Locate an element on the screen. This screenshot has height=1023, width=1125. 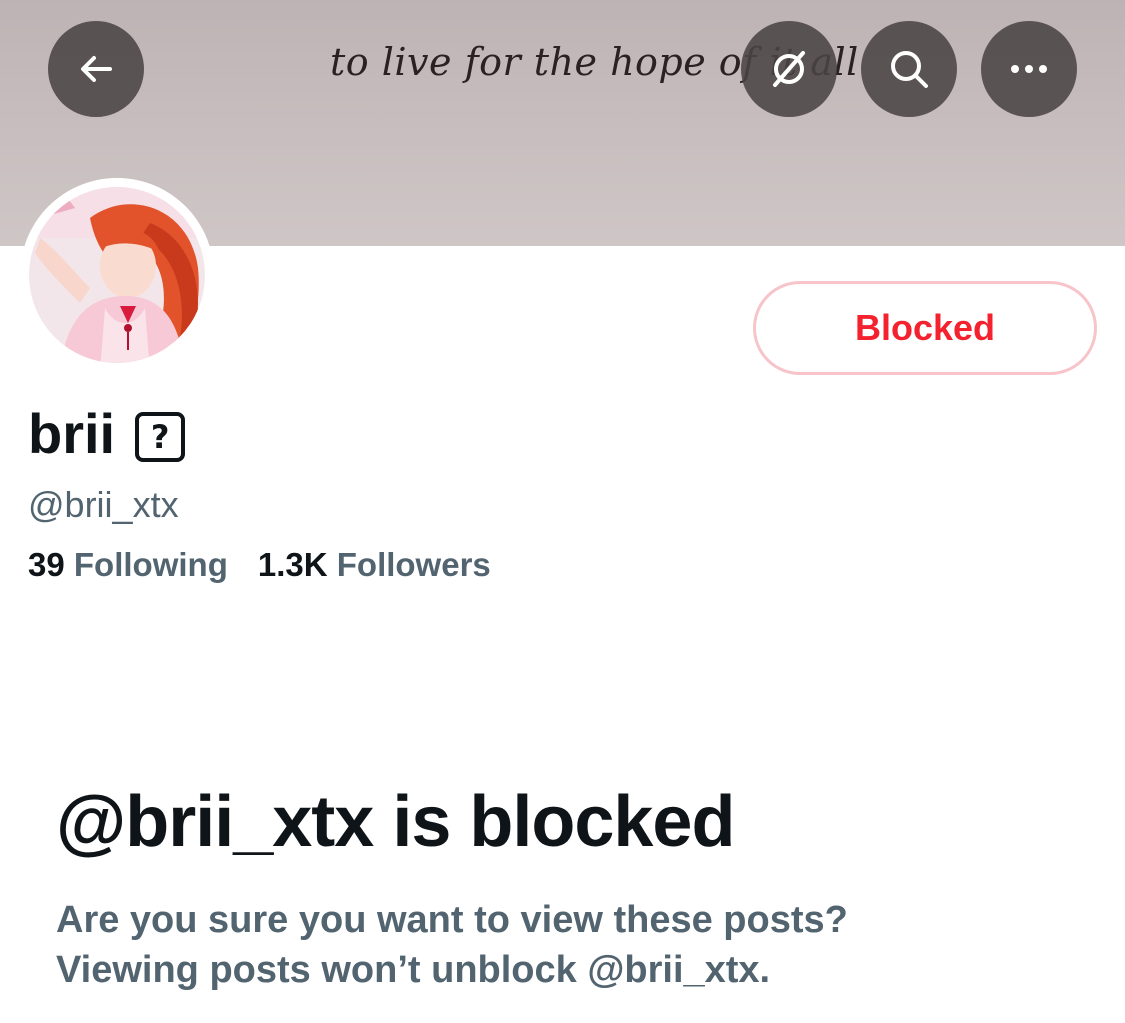
grok-button is located at coordinates (789, 69).